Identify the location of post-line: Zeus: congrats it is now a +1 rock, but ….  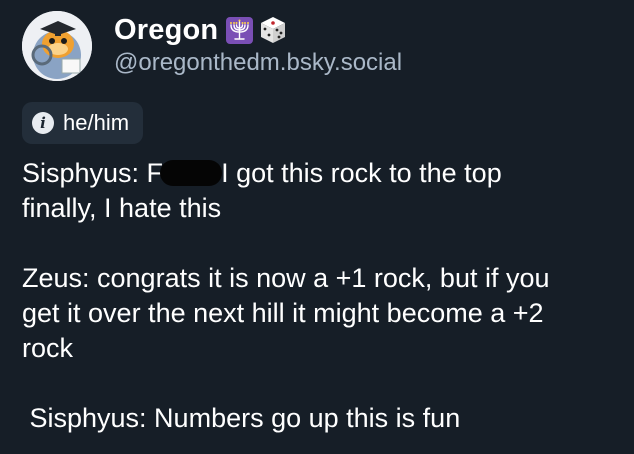
(286, 278).